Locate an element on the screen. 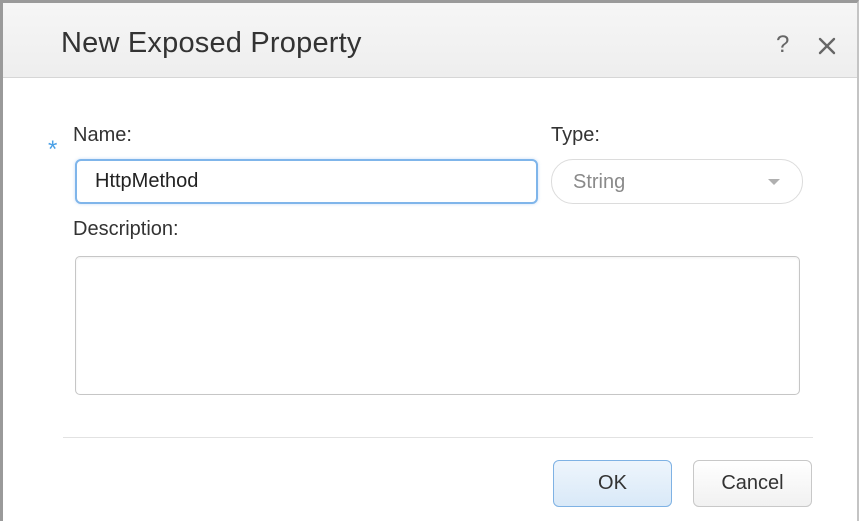 This screenshot has height=521, width=859. type-label: Type: is located at coordinates (575, 135).